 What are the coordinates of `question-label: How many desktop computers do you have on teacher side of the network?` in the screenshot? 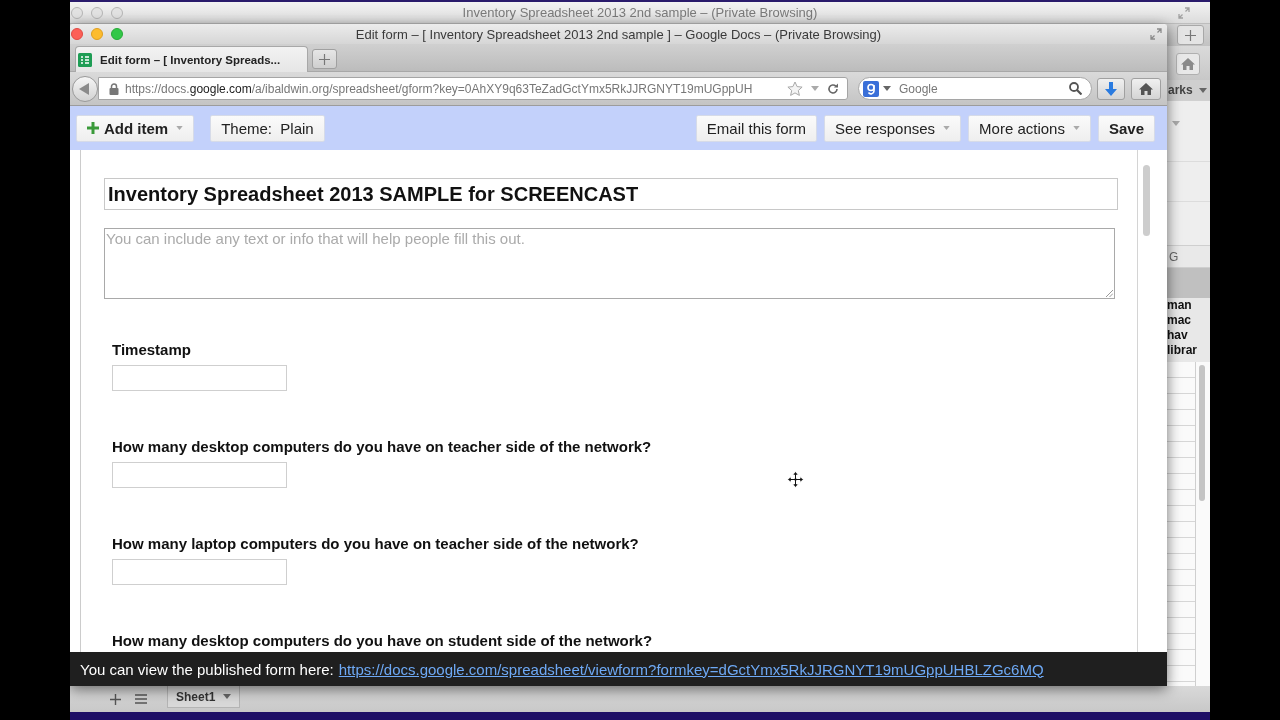 It's located at (382, 447).